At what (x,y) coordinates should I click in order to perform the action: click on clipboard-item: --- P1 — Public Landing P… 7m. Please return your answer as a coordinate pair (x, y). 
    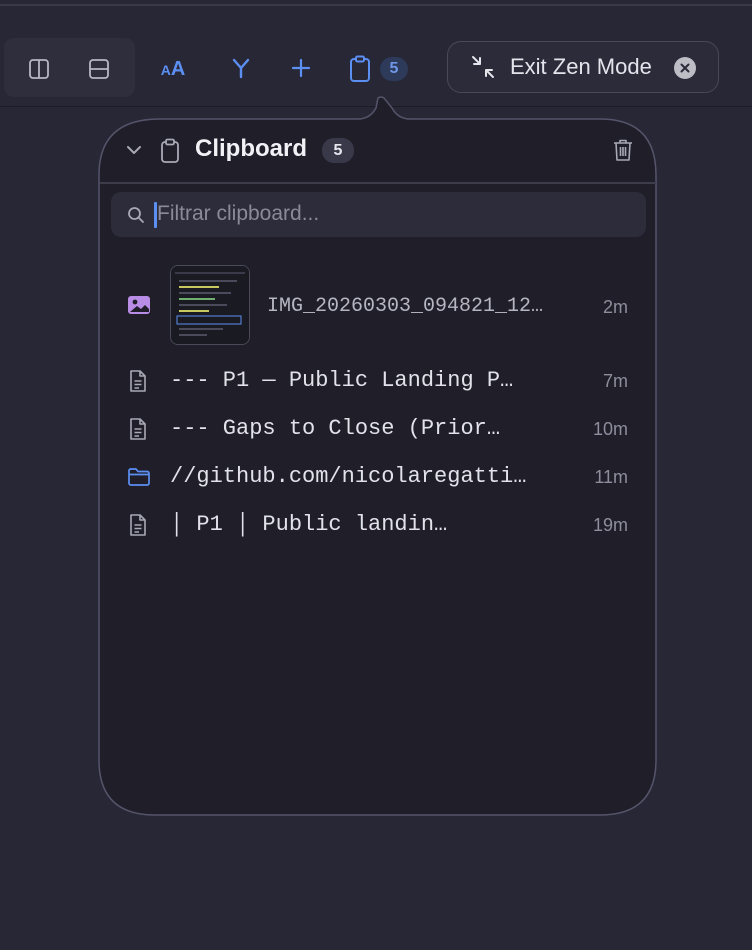
    Looking at the image, I should click on (378, 381).